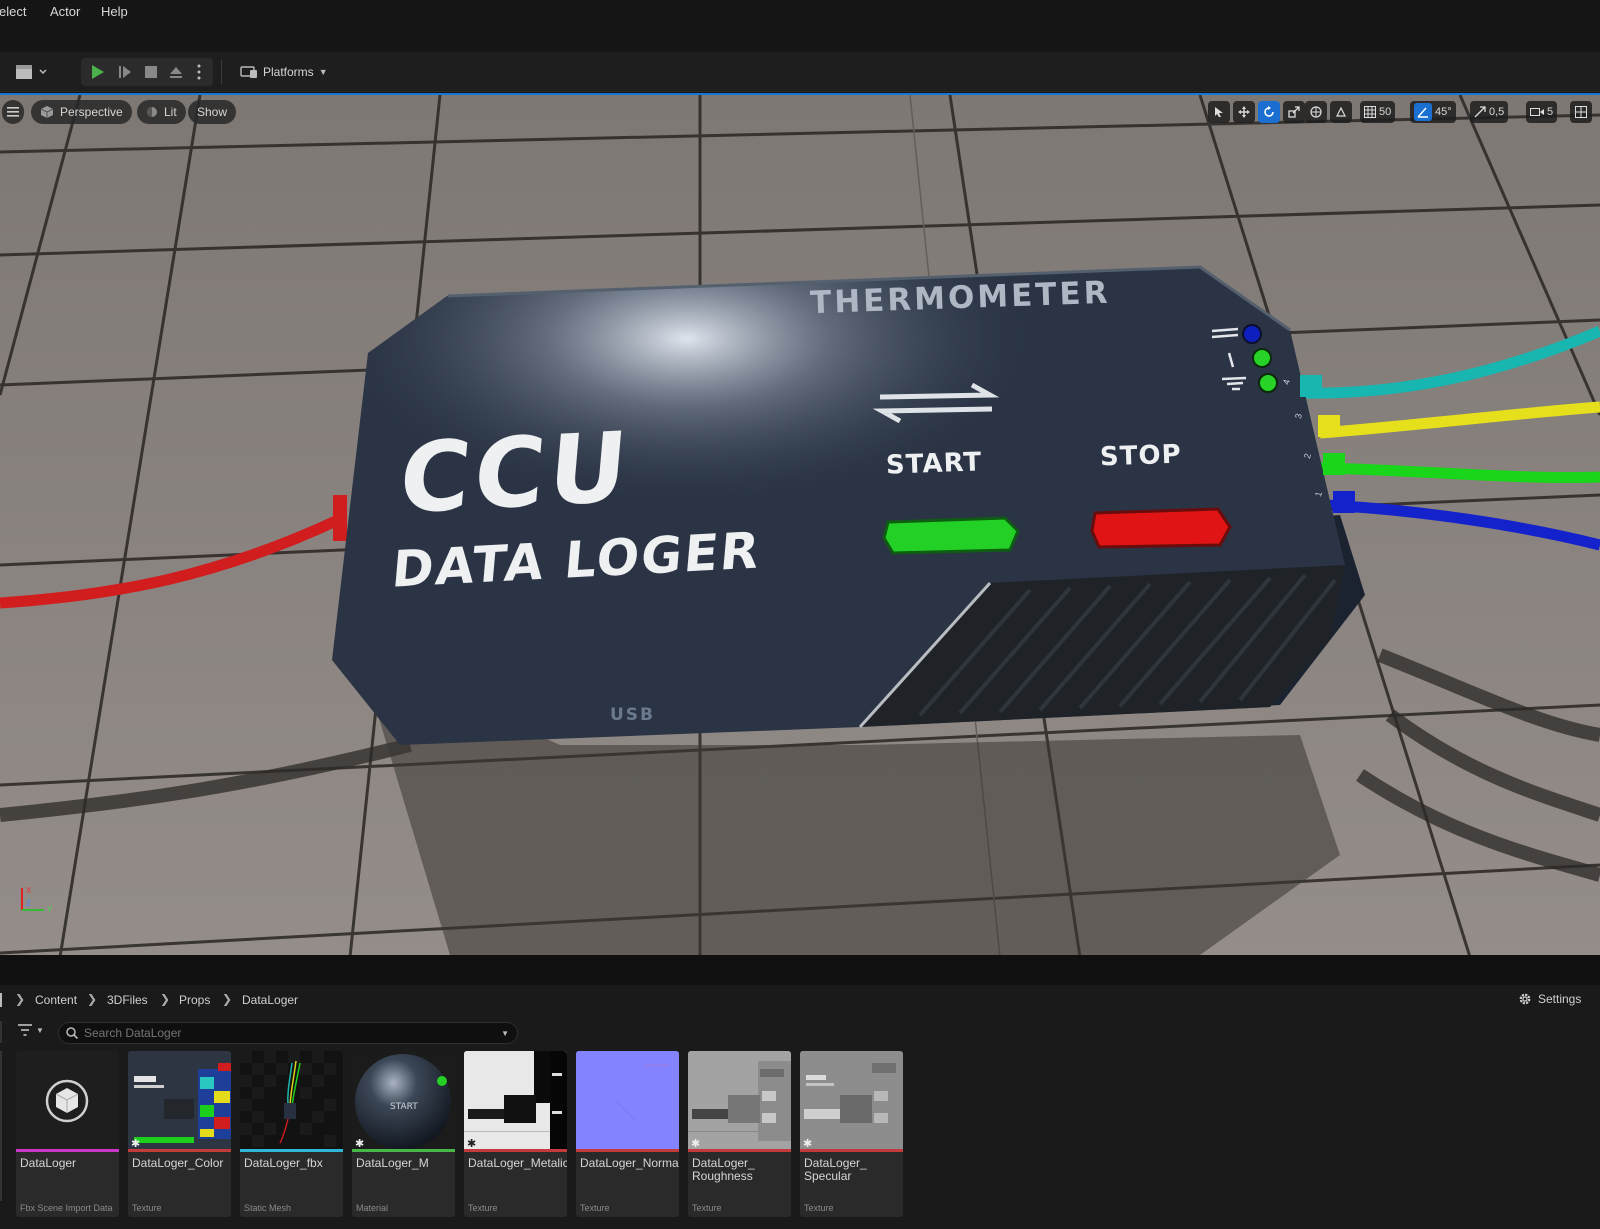 The width and height of the screenshot is (1600, 1229). I want to click on platforms-button: Platforms ▼, so click(284, 72).